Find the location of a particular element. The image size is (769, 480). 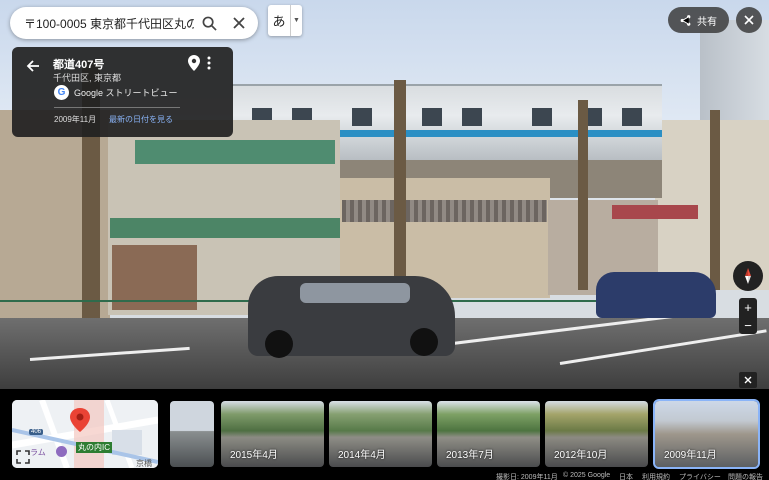

footer-terms-link: 利用規約 is located at coordinates (656, 476).